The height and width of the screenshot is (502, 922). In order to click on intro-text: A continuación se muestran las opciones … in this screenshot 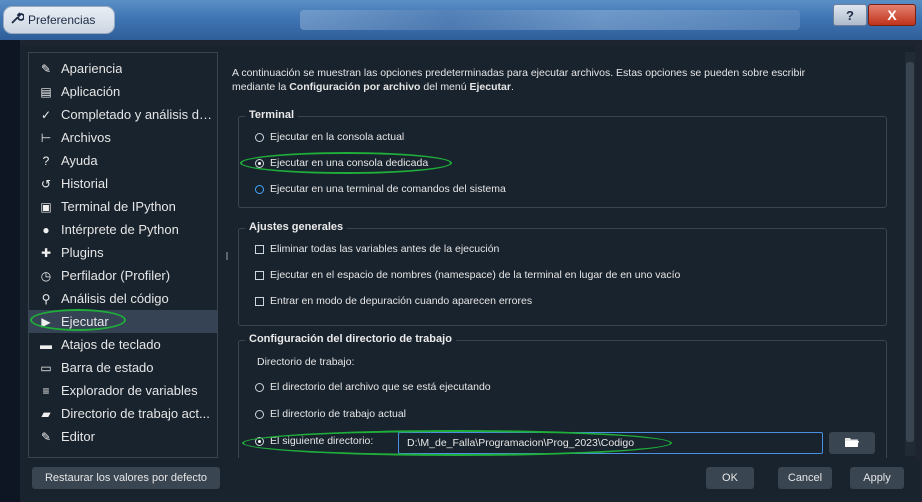, I will do `click(519, 80)`.